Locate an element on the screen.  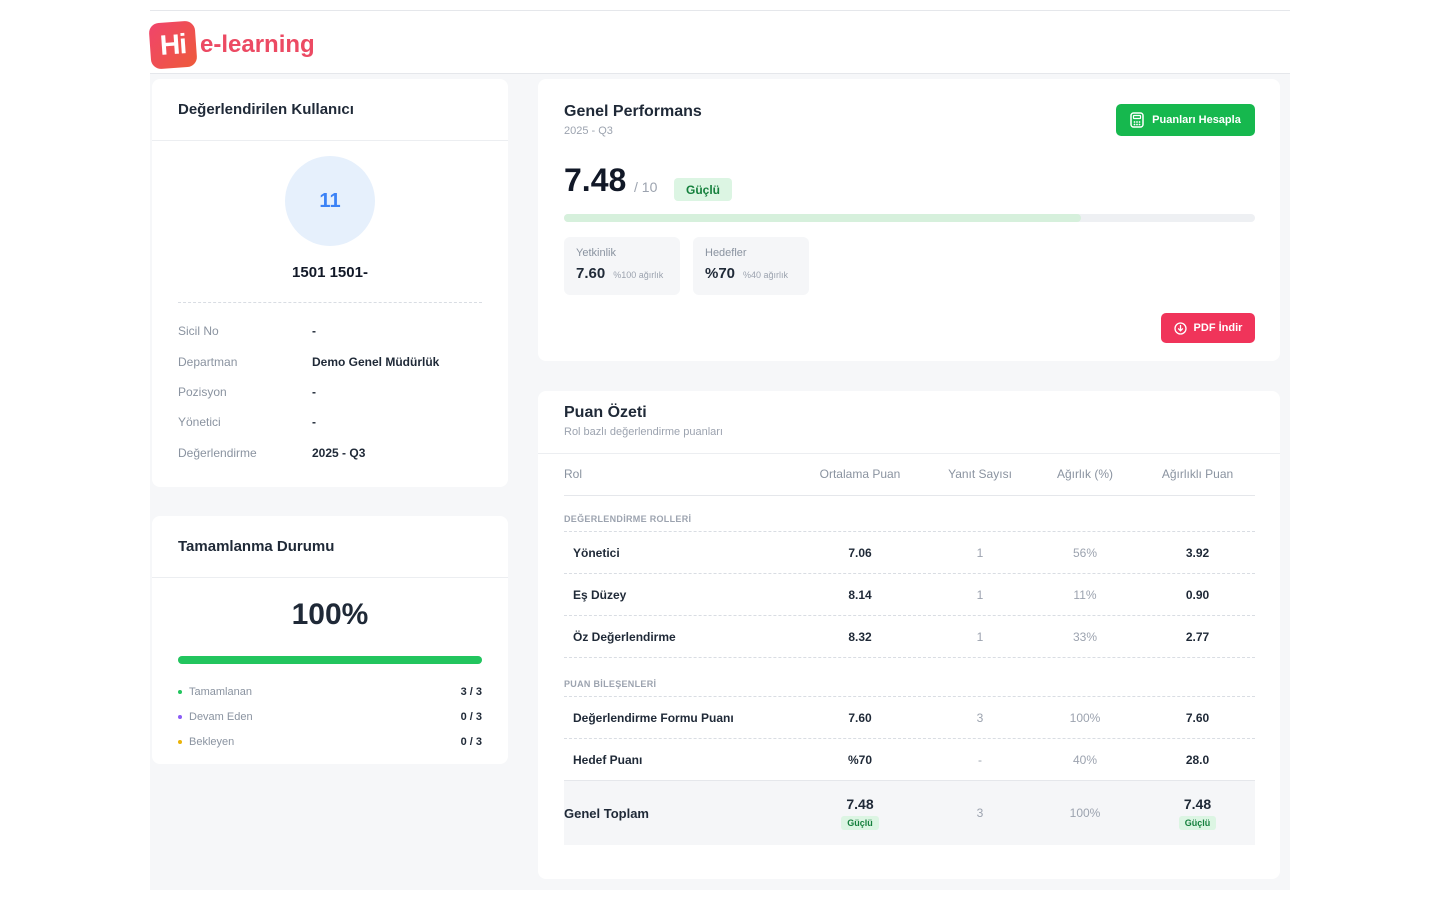
info-row-department: Departman Demo Genel Müdürlük is located at coordinates (330, 362).